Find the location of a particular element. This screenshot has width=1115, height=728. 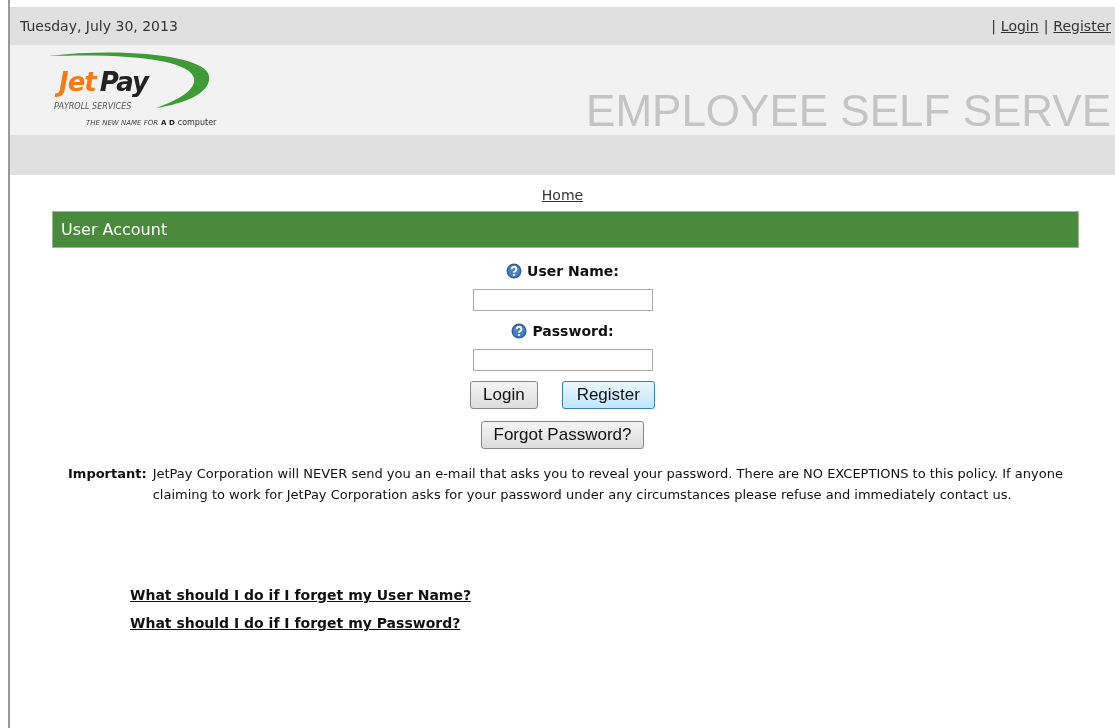

date-text: Tuesday, July 30, 2013 is located at coordinates (99, 26).